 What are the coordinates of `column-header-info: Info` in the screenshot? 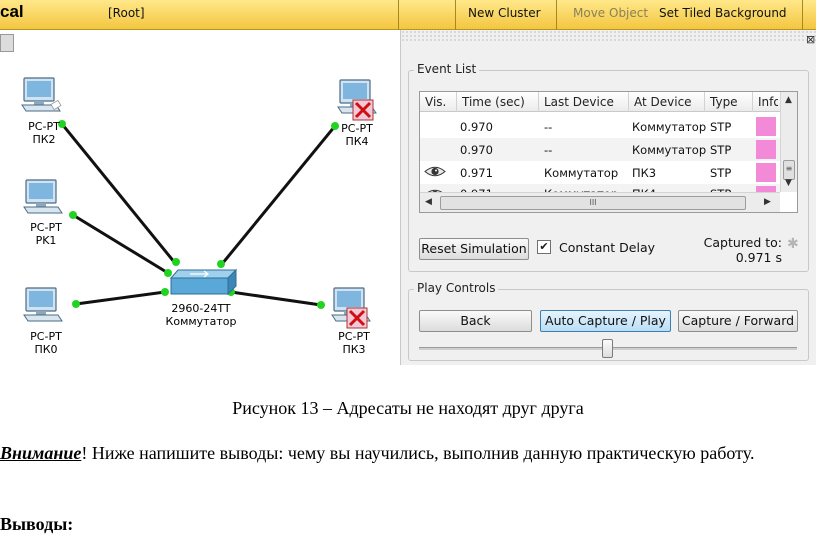 It's located at (768, 102).